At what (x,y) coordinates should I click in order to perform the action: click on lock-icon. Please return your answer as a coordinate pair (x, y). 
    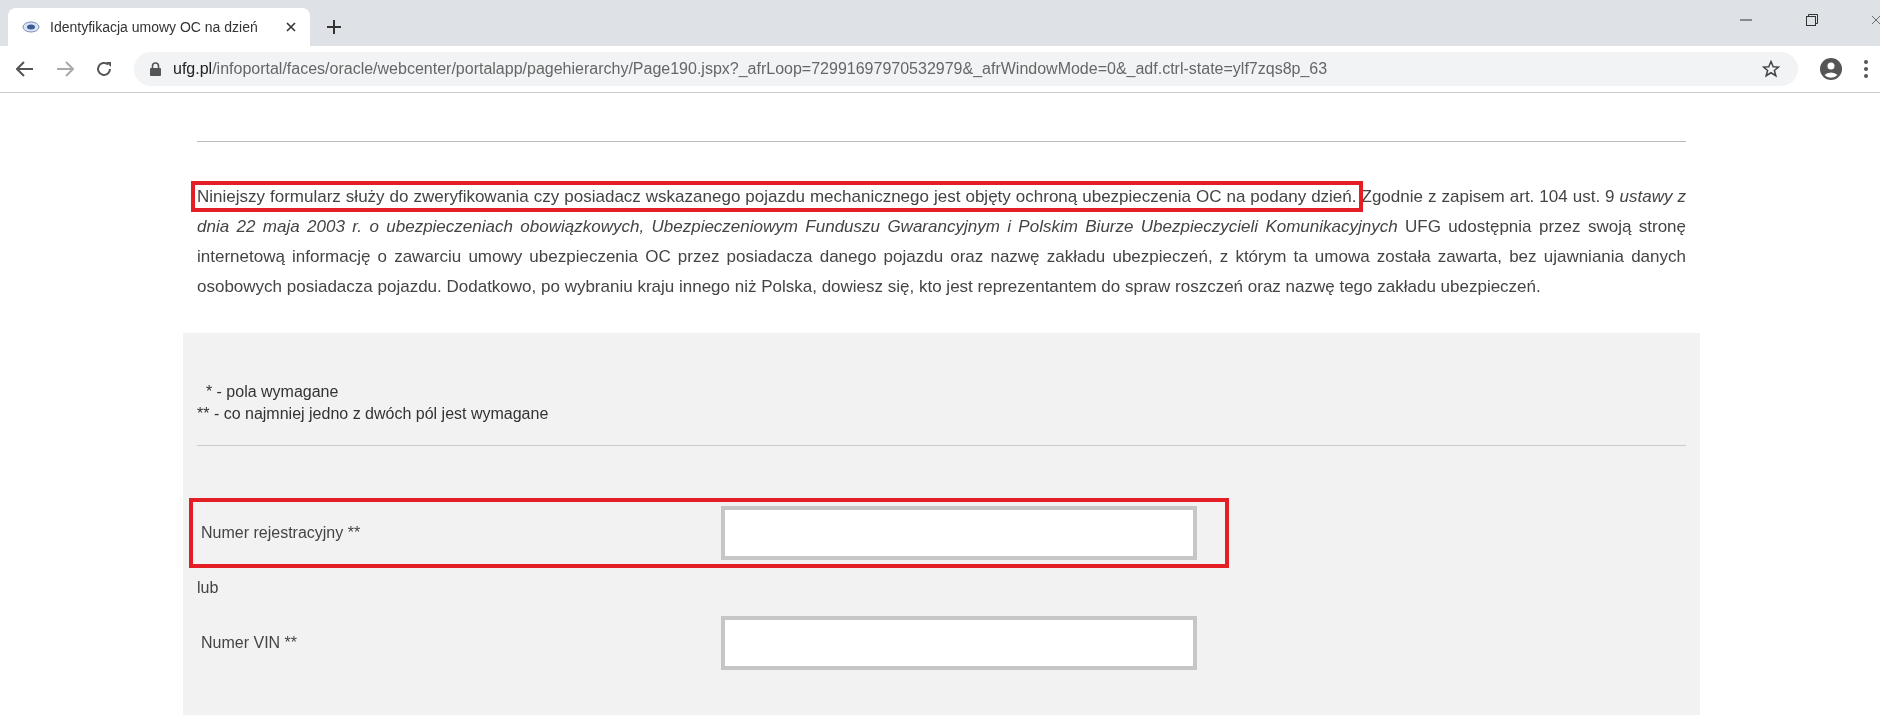
    Looking at the image, I should click on (155, 69).